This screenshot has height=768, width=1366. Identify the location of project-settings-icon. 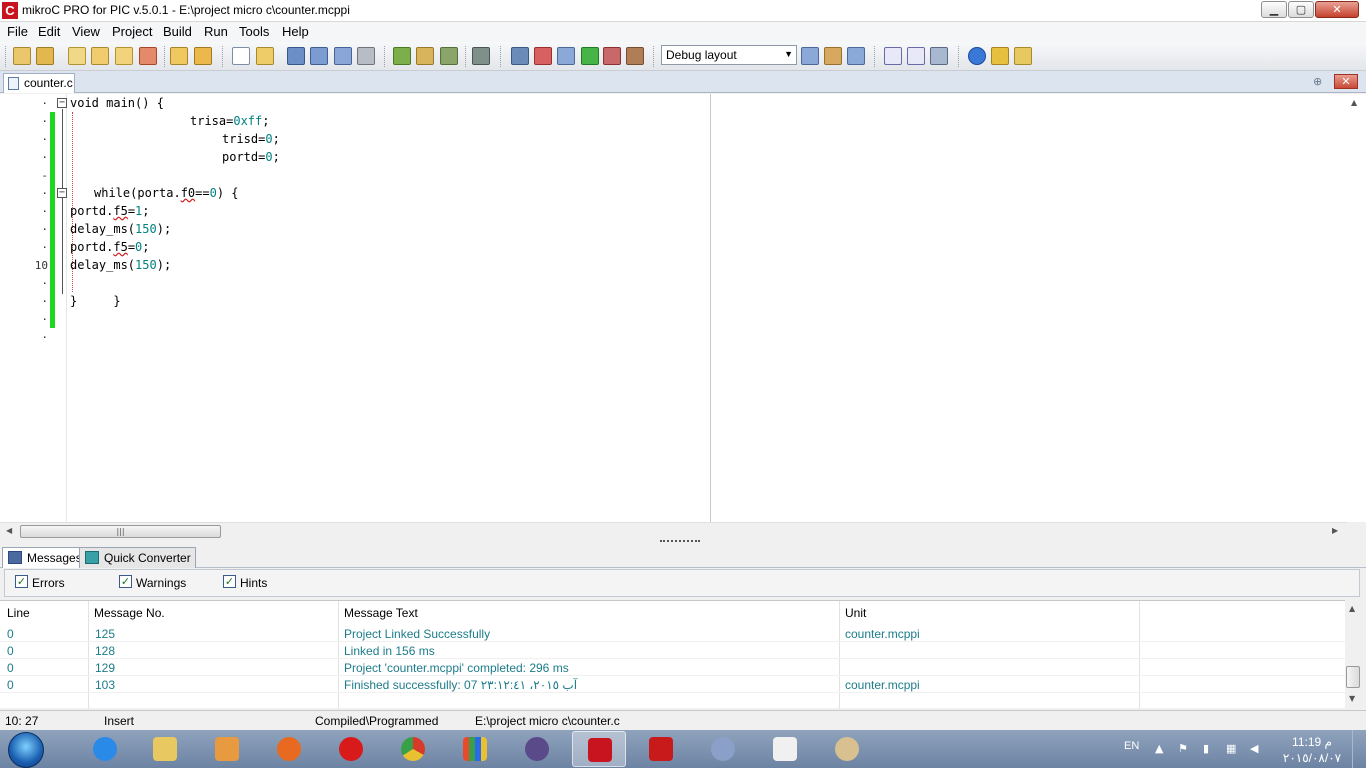
(939, 56).